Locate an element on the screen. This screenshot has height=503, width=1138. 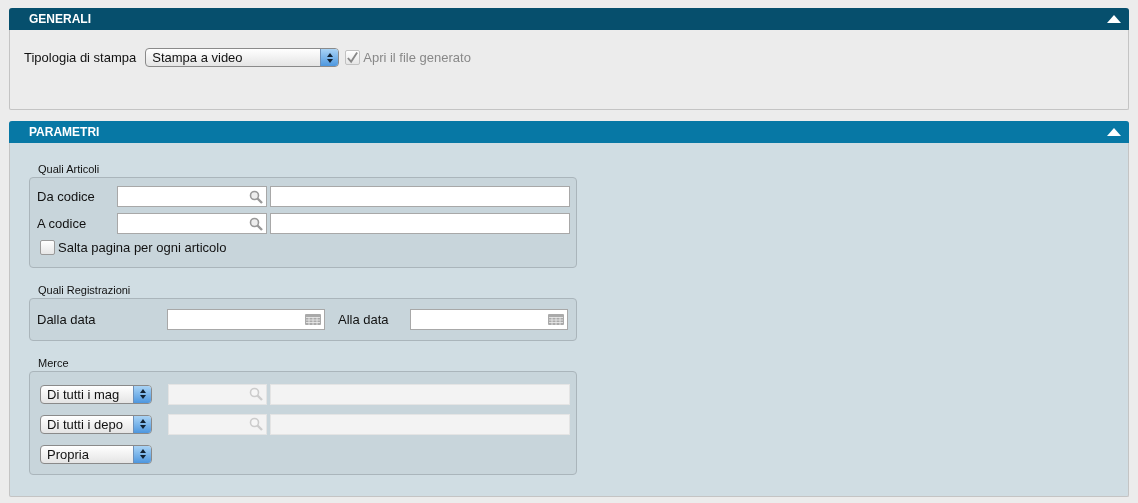
field-label: Alla data is located at coordinates (364, 319).